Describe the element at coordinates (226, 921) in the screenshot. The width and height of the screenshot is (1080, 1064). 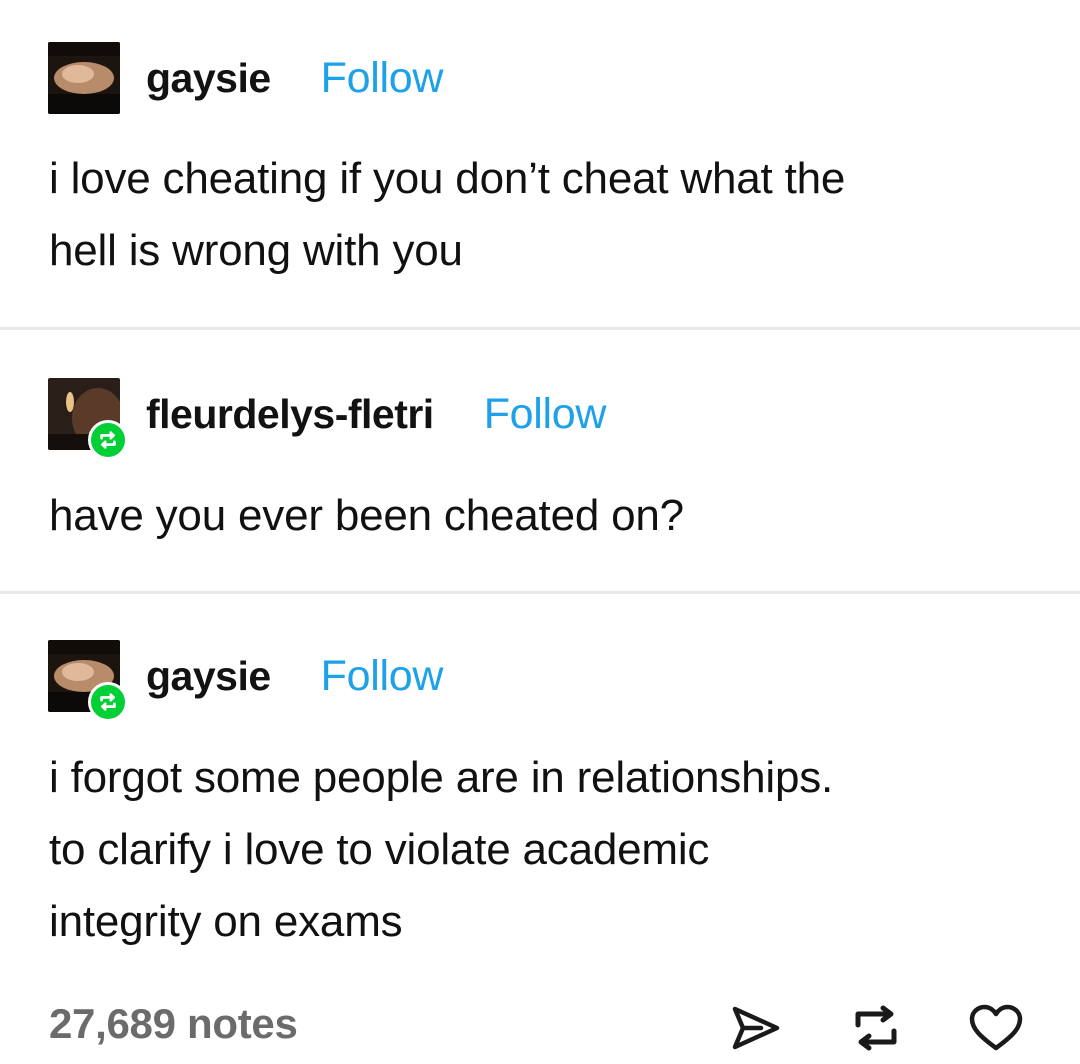
I see `text-line: integrity on exams` at that location.